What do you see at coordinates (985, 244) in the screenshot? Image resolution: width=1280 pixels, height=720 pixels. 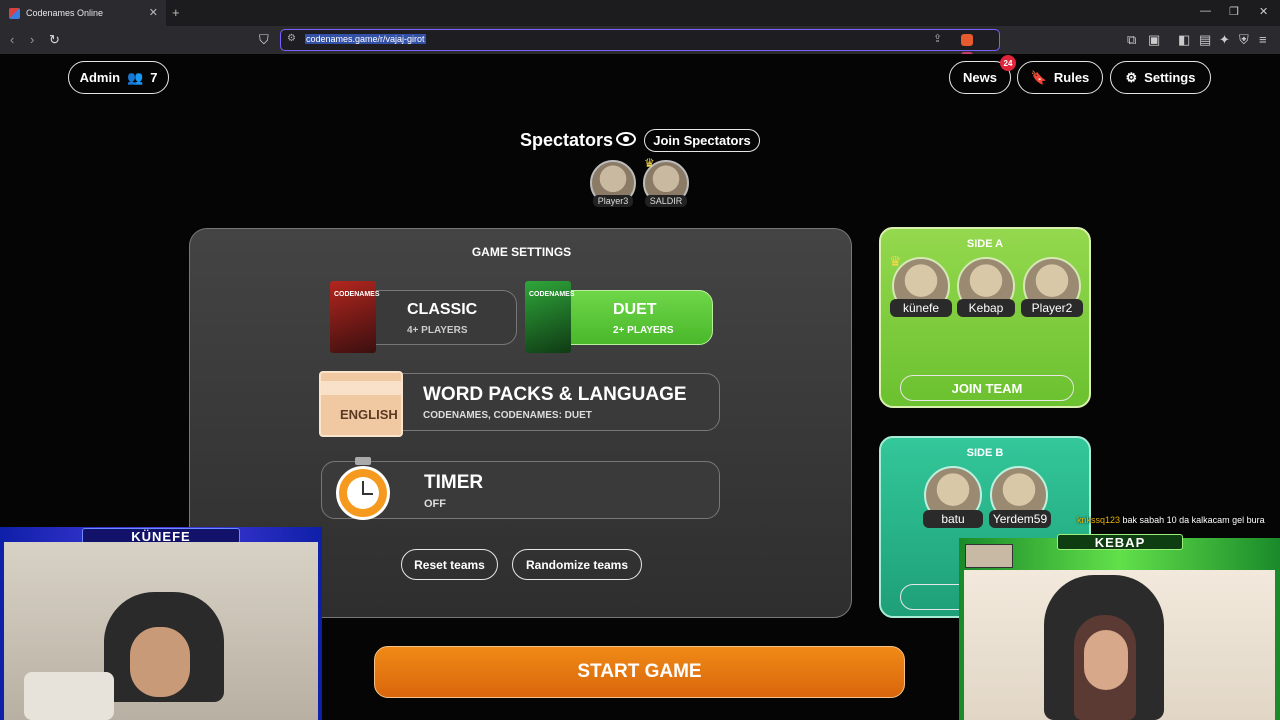 I see `side-a-title: SIDE A` at bounding box center [985, 244].